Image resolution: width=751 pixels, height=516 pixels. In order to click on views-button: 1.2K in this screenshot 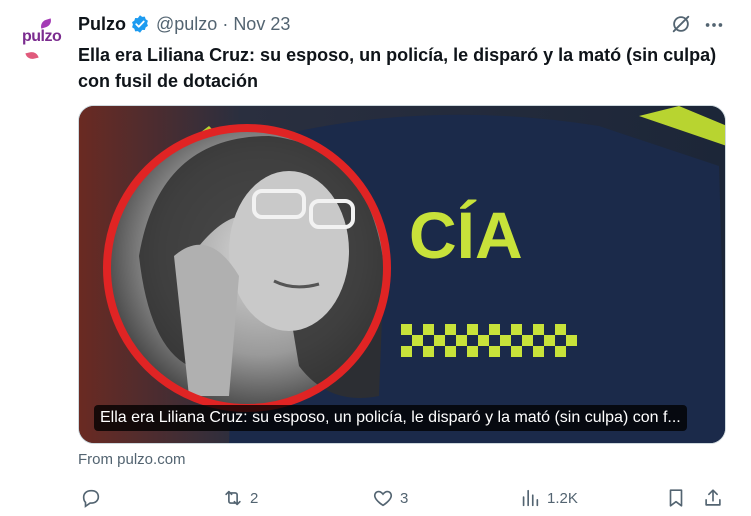, I will do `click(548, 498)`.